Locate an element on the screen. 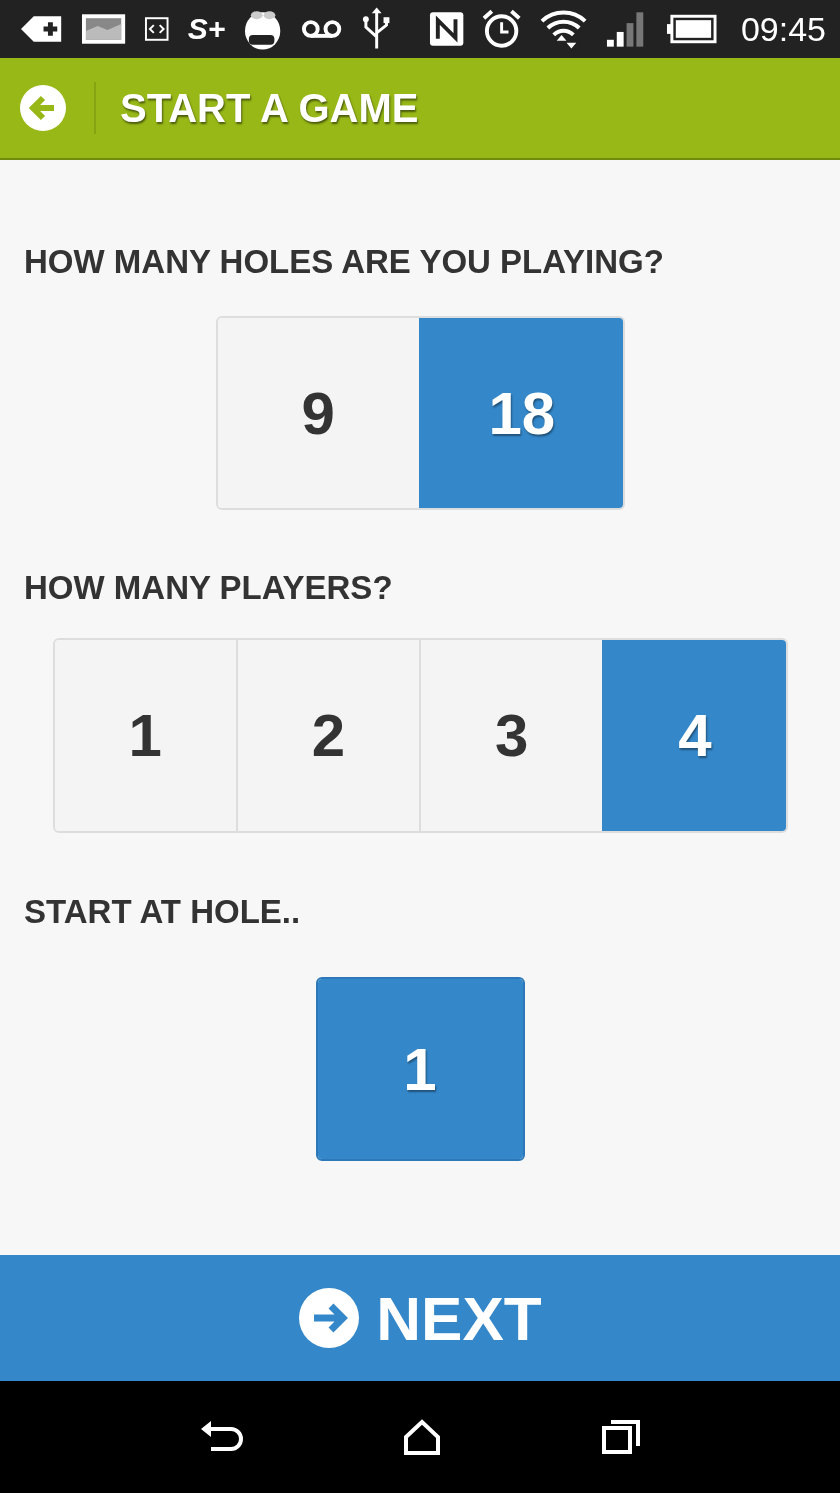  arrow-circle-icon is located at coordinates (329, 1318).